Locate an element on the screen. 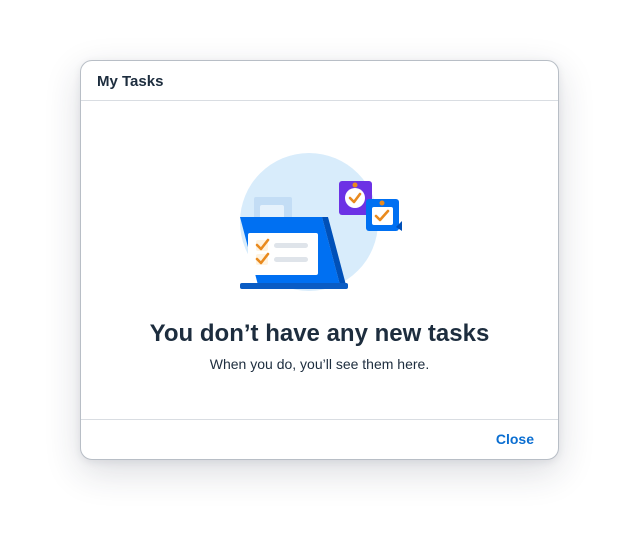  close-button: Close is located at coordinates (515, 439).